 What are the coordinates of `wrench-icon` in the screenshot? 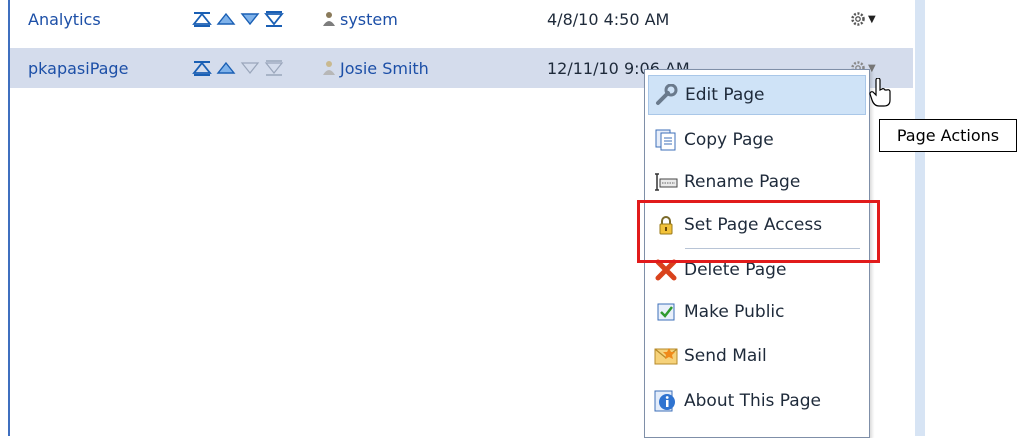 It's located at (667, 95).